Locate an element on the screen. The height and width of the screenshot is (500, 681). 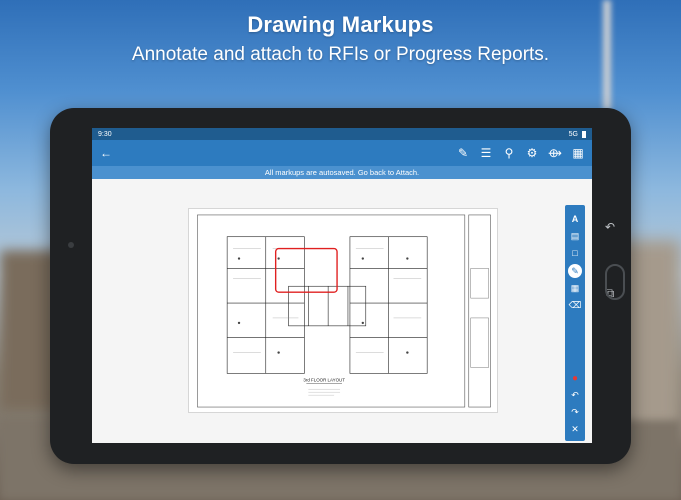
pen-icon: ✎ is located at coordinates (575, 271).